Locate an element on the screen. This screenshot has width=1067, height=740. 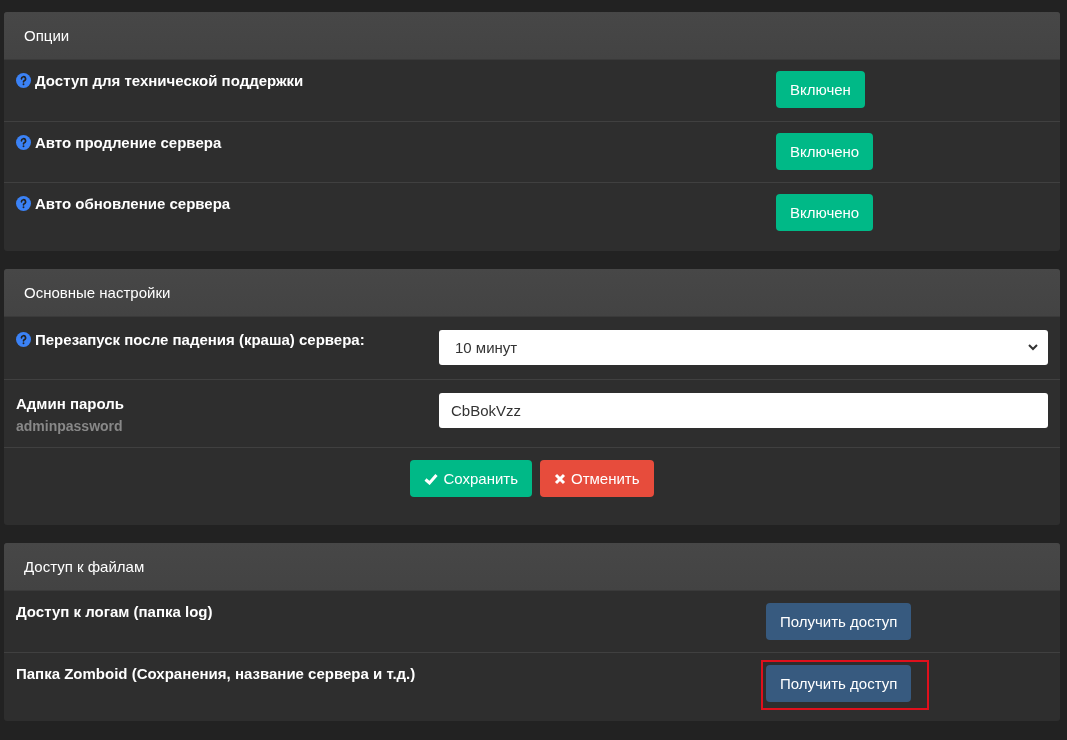
password-field: CbBokVzz is located at coordinates (743, 410).